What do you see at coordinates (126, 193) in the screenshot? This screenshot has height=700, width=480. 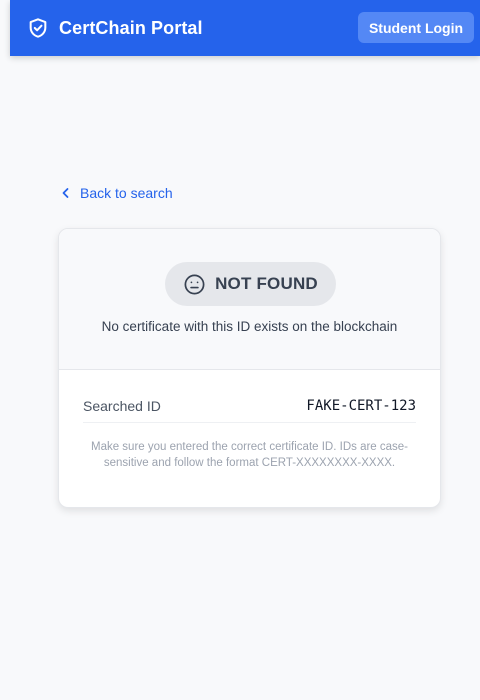 I see `back-link-label: Back to search` at bounding box center [126, 193].